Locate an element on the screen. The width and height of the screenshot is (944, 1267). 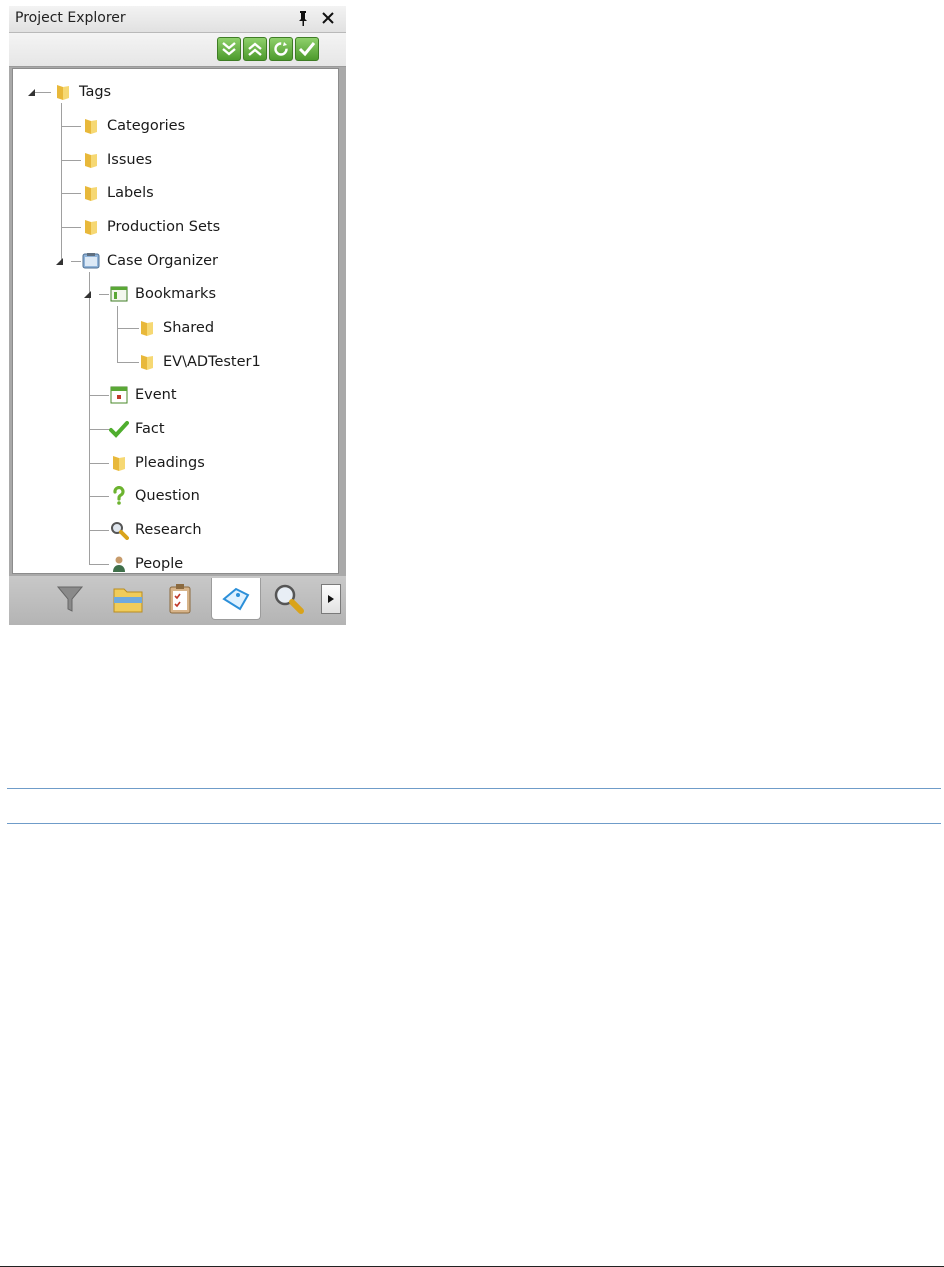
clipboard-icon is located at coordinates (180, 599).